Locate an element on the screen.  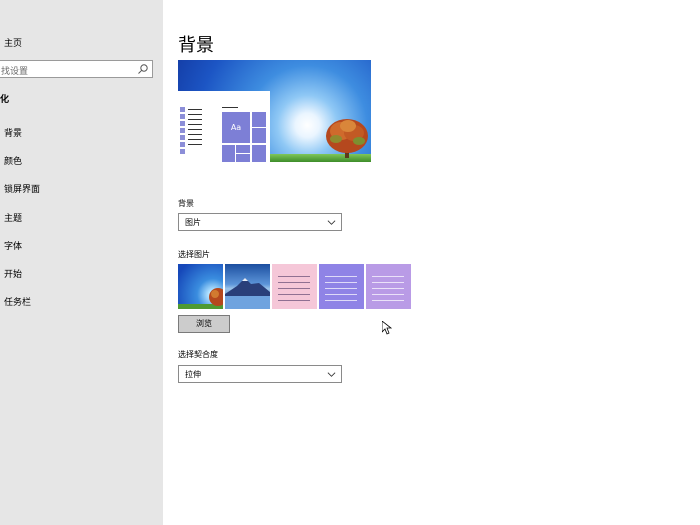
background-dropdown: 图片 is located at coordinates (260, 222).